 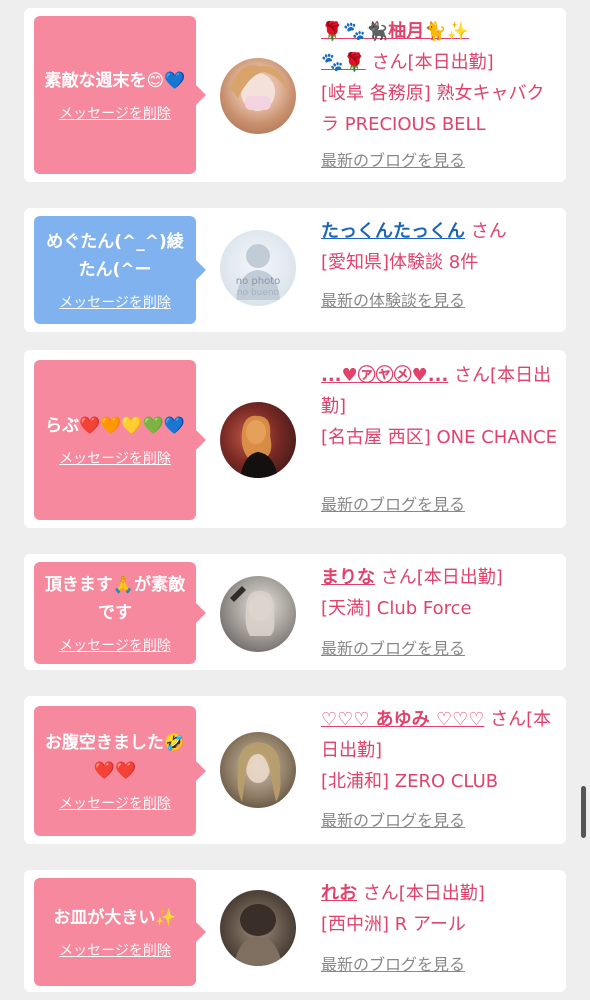 I want to click on profile-name: たっくんたっくん, so click(x=393, y=231).